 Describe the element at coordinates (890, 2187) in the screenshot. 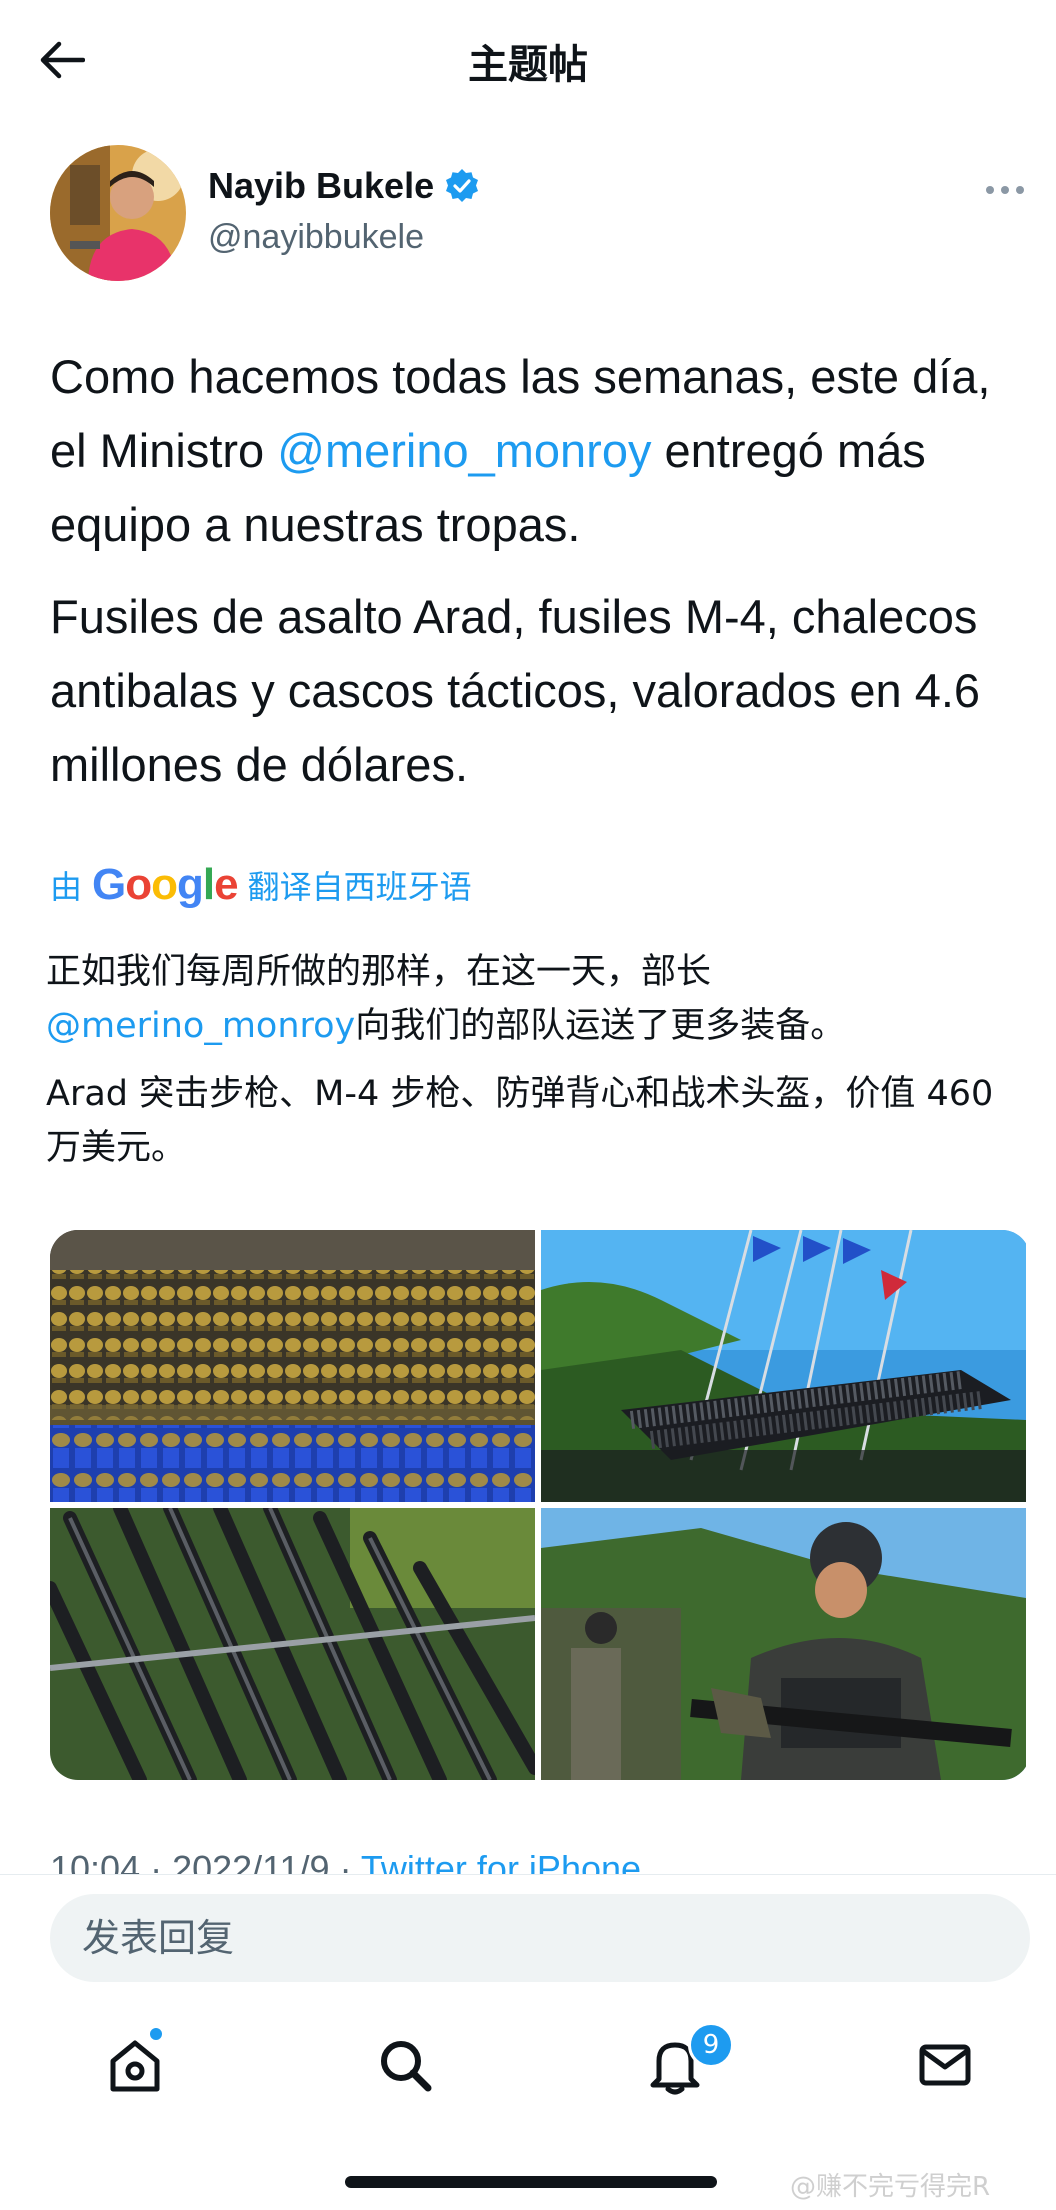

I see `watermark: @赚不完亏得完R` at that location.